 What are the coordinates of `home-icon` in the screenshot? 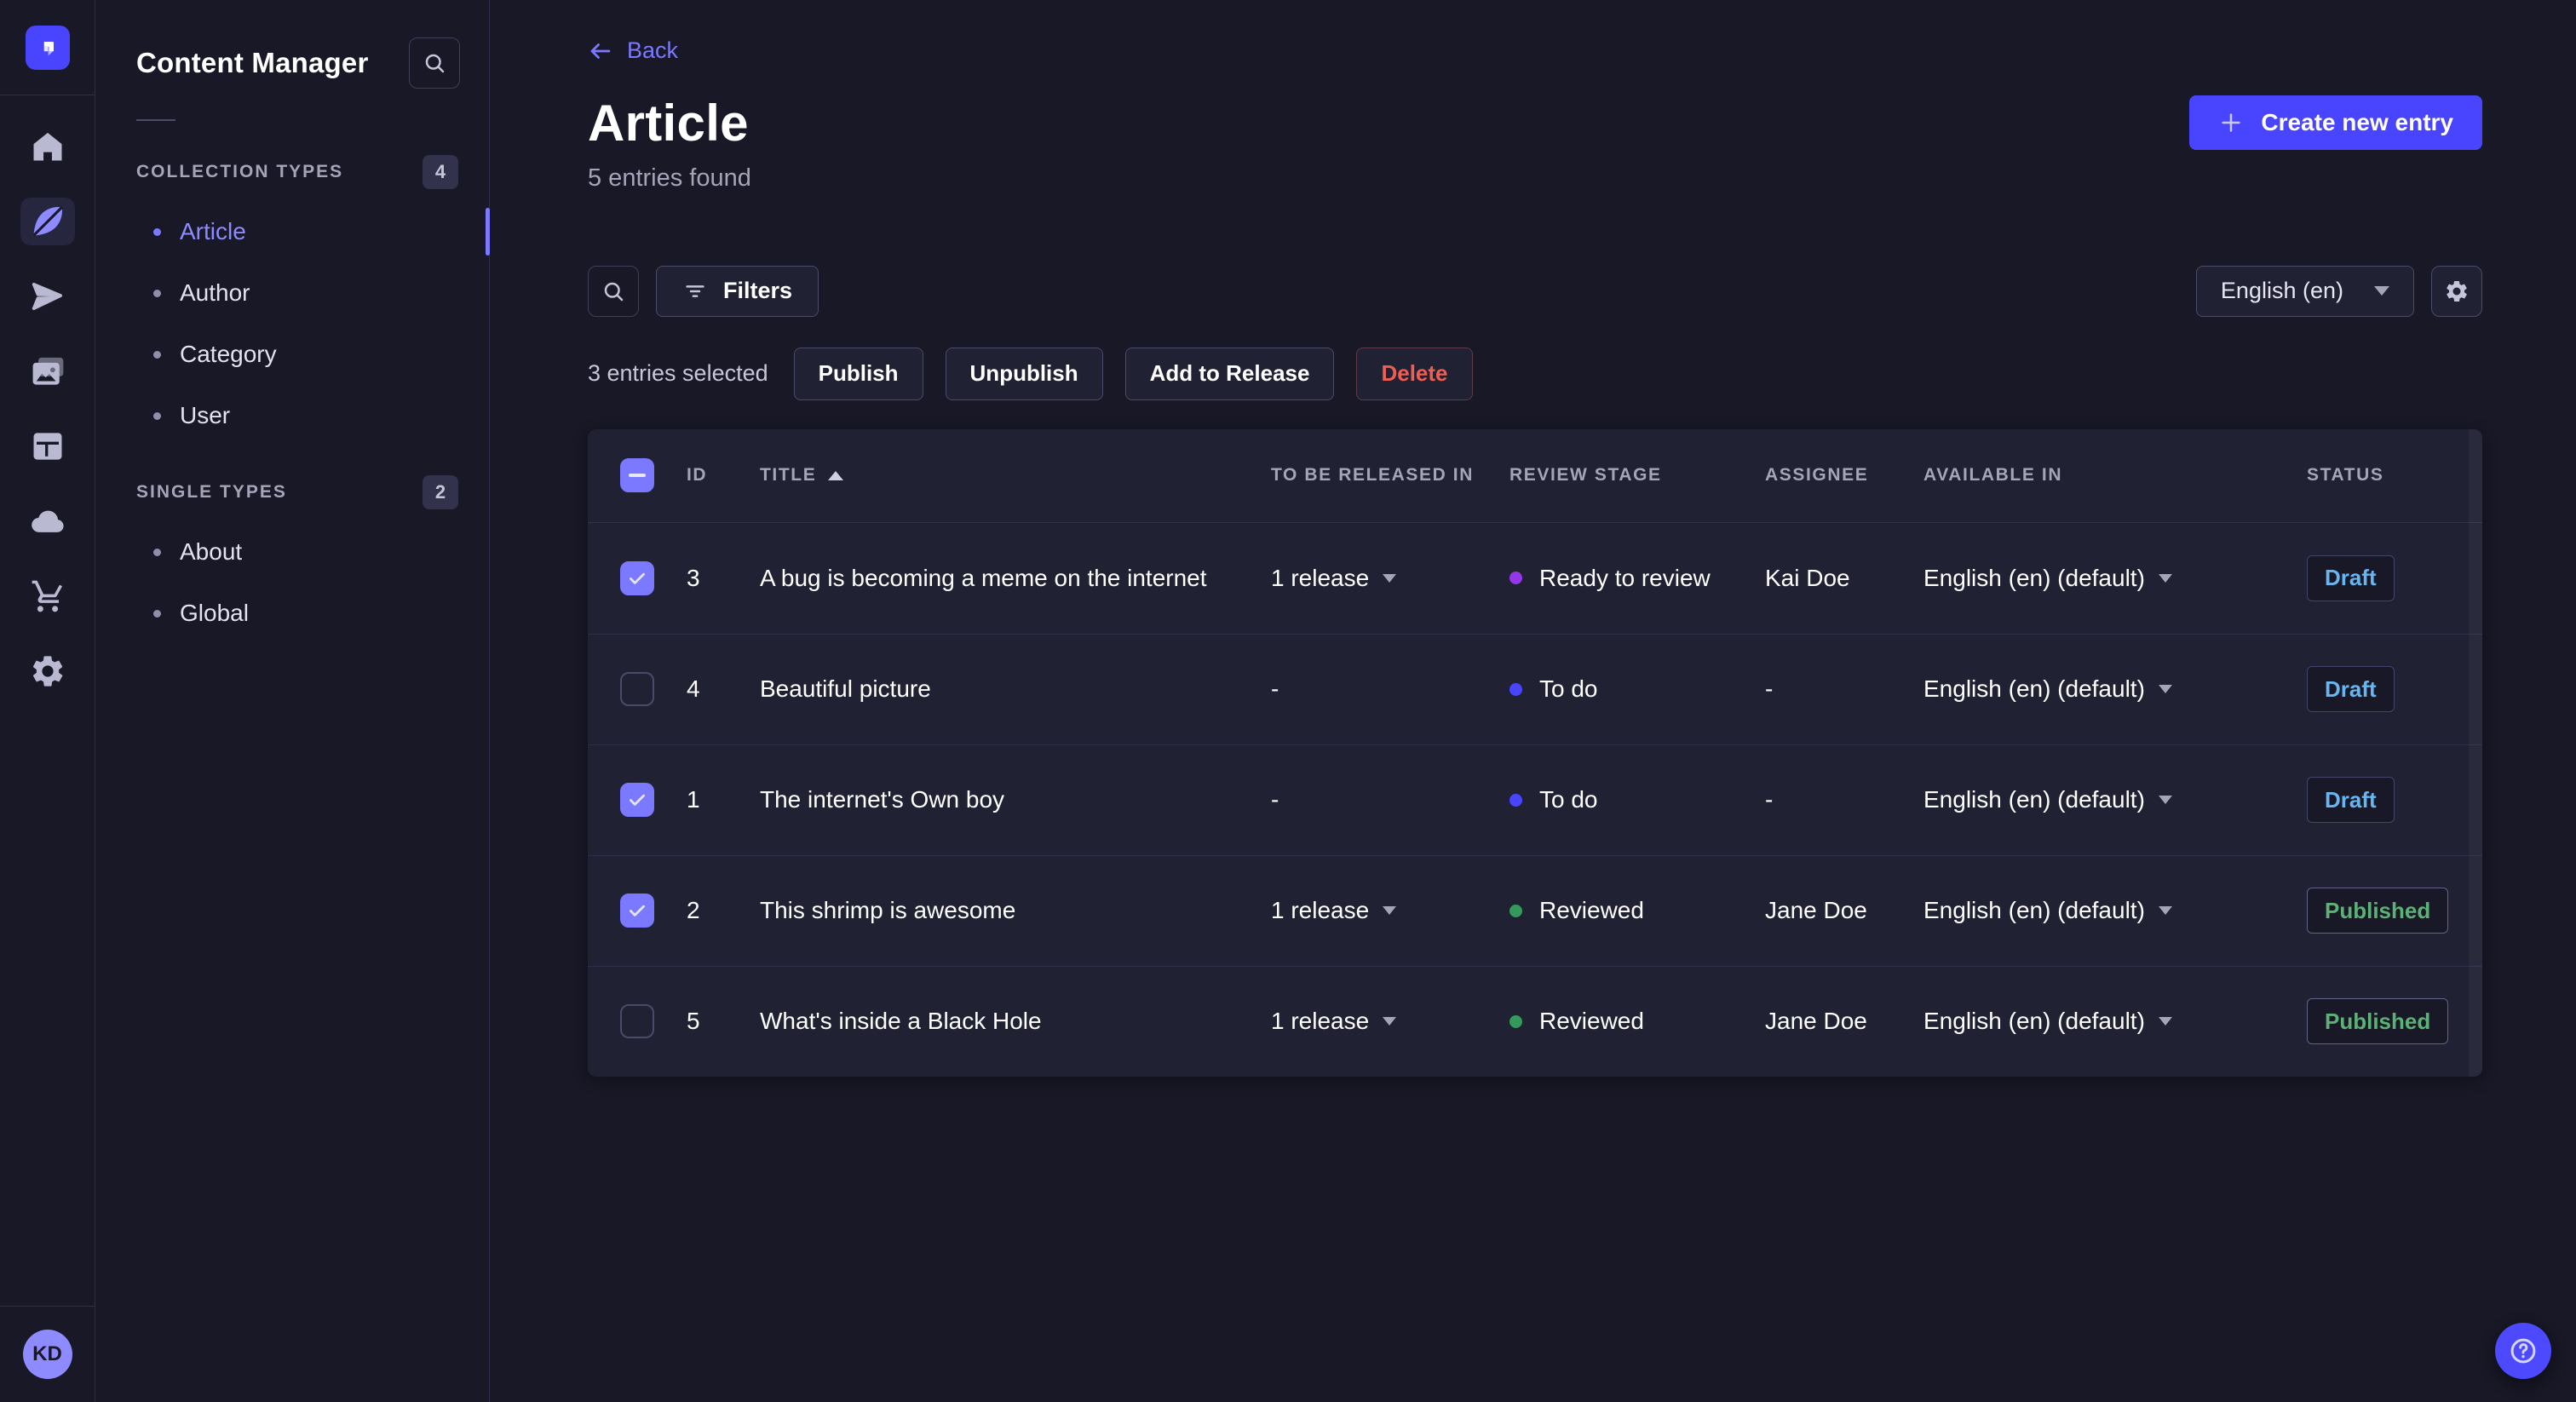 It's located at (48, 146).